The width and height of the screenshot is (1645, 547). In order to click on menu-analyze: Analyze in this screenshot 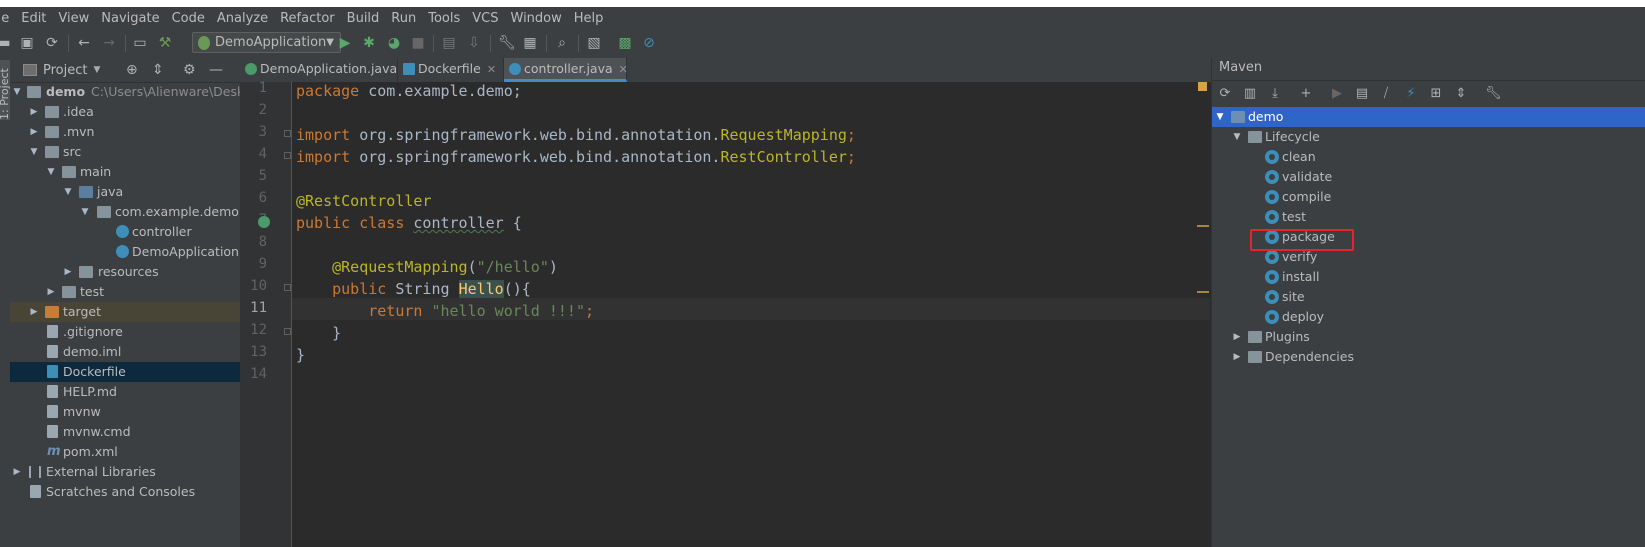, I will do `click(242, 18)`.